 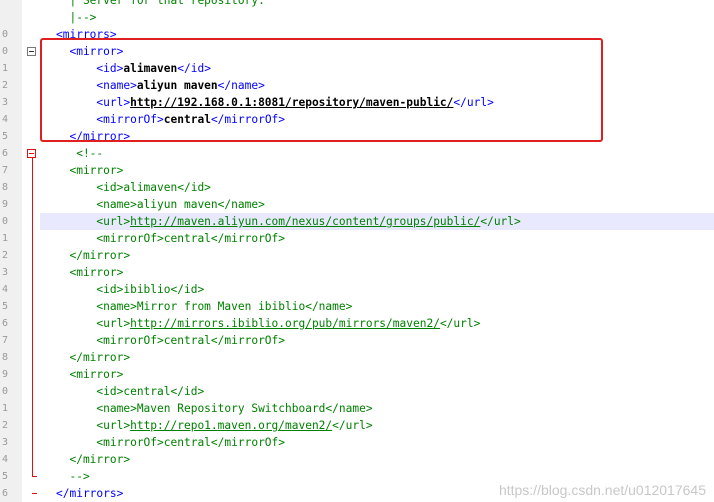 I want to click on code-token: </name>, so click(x=241, y=85).